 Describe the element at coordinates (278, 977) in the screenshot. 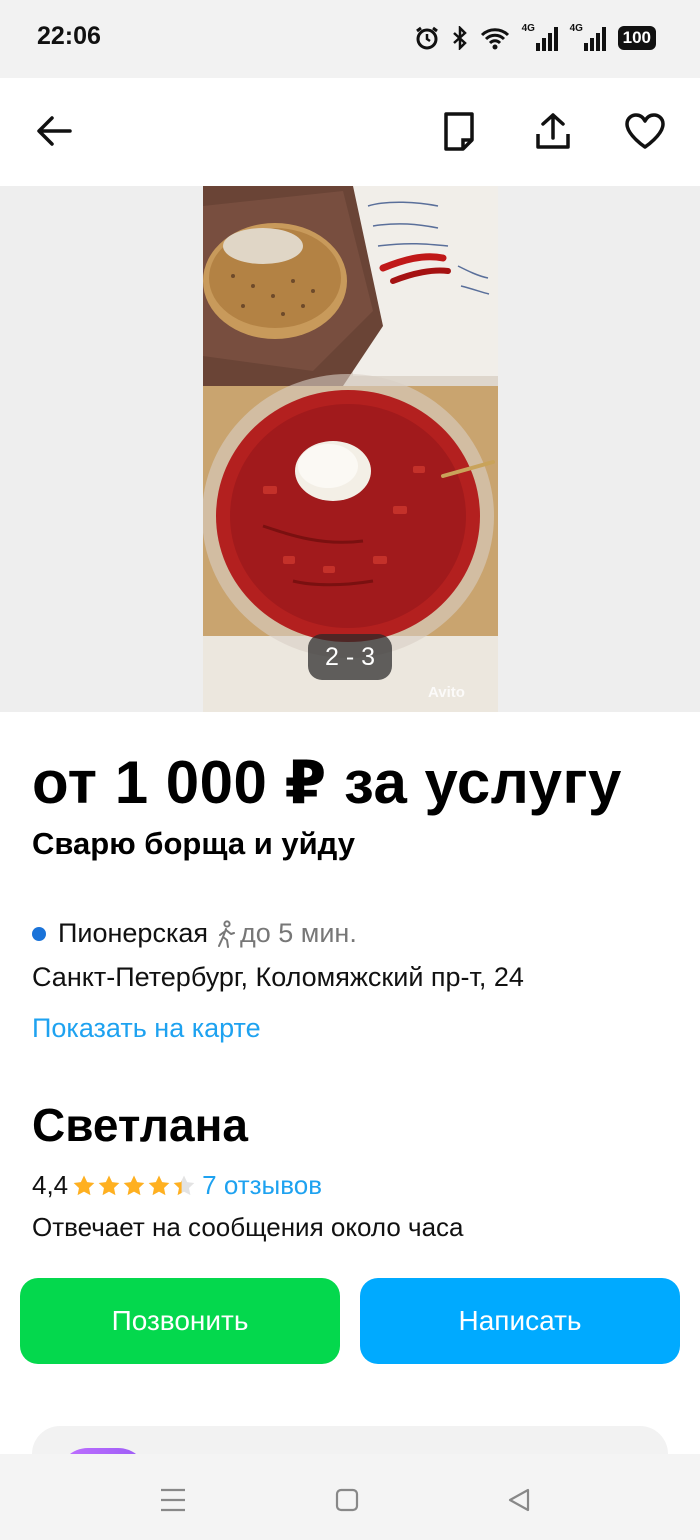

I see `address: Санкт-Петербург, Коломяжский пр-т, 24` at that location.